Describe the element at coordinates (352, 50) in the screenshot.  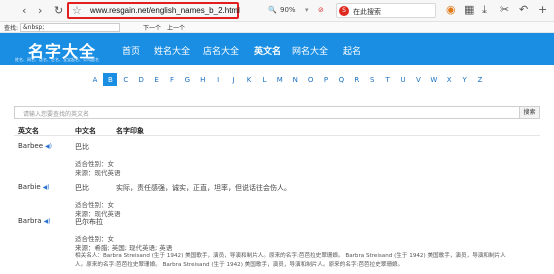
I see `menu-naming: 起名` at that location.